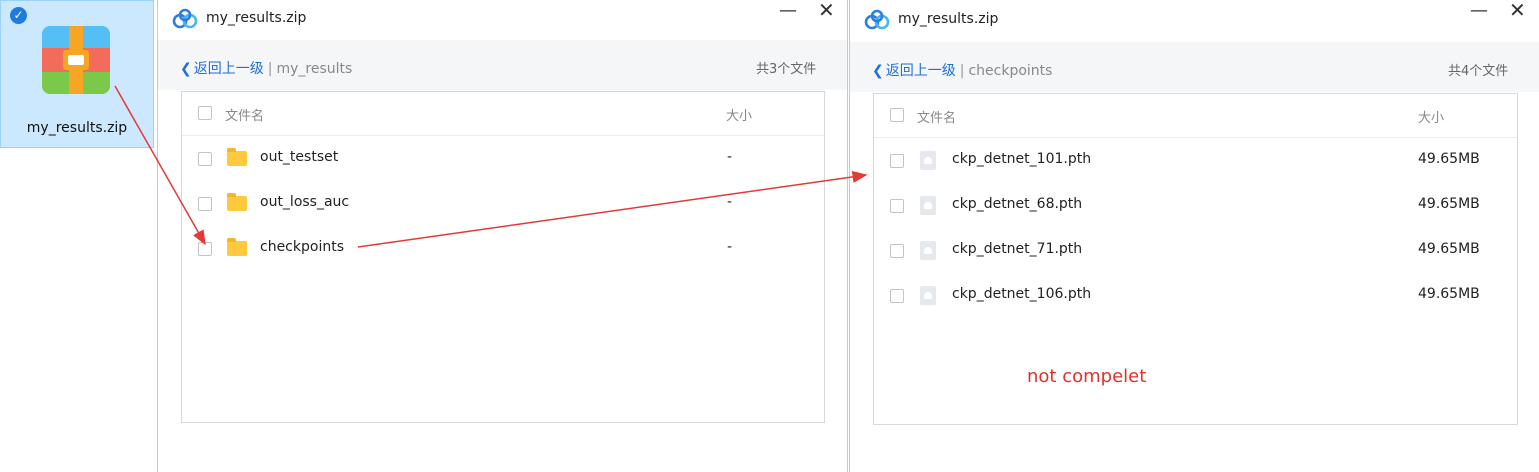 This screenshot has height=472, width=1539. Describe the element at coordinates (266, 68) in the screenshot. I see `breadcrumb: ❮ 返回上一级 | my_results` at that location.